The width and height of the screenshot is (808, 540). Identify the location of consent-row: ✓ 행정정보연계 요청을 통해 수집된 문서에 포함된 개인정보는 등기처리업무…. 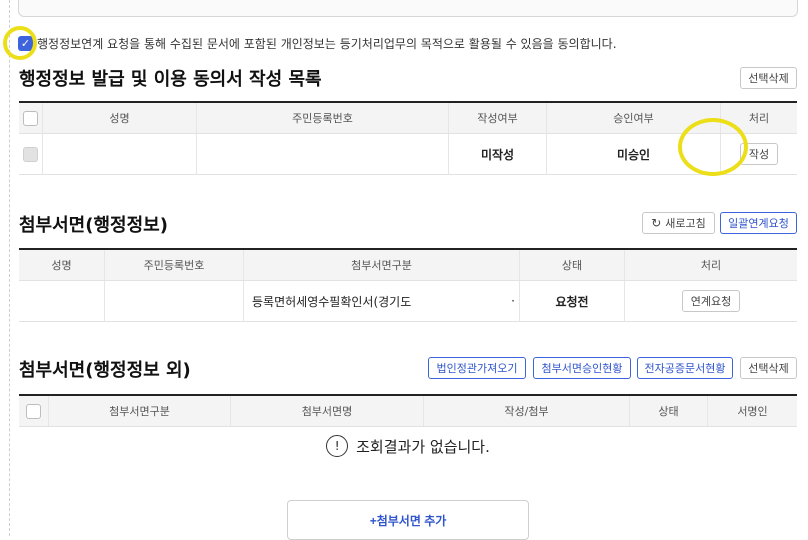
(317, 43).